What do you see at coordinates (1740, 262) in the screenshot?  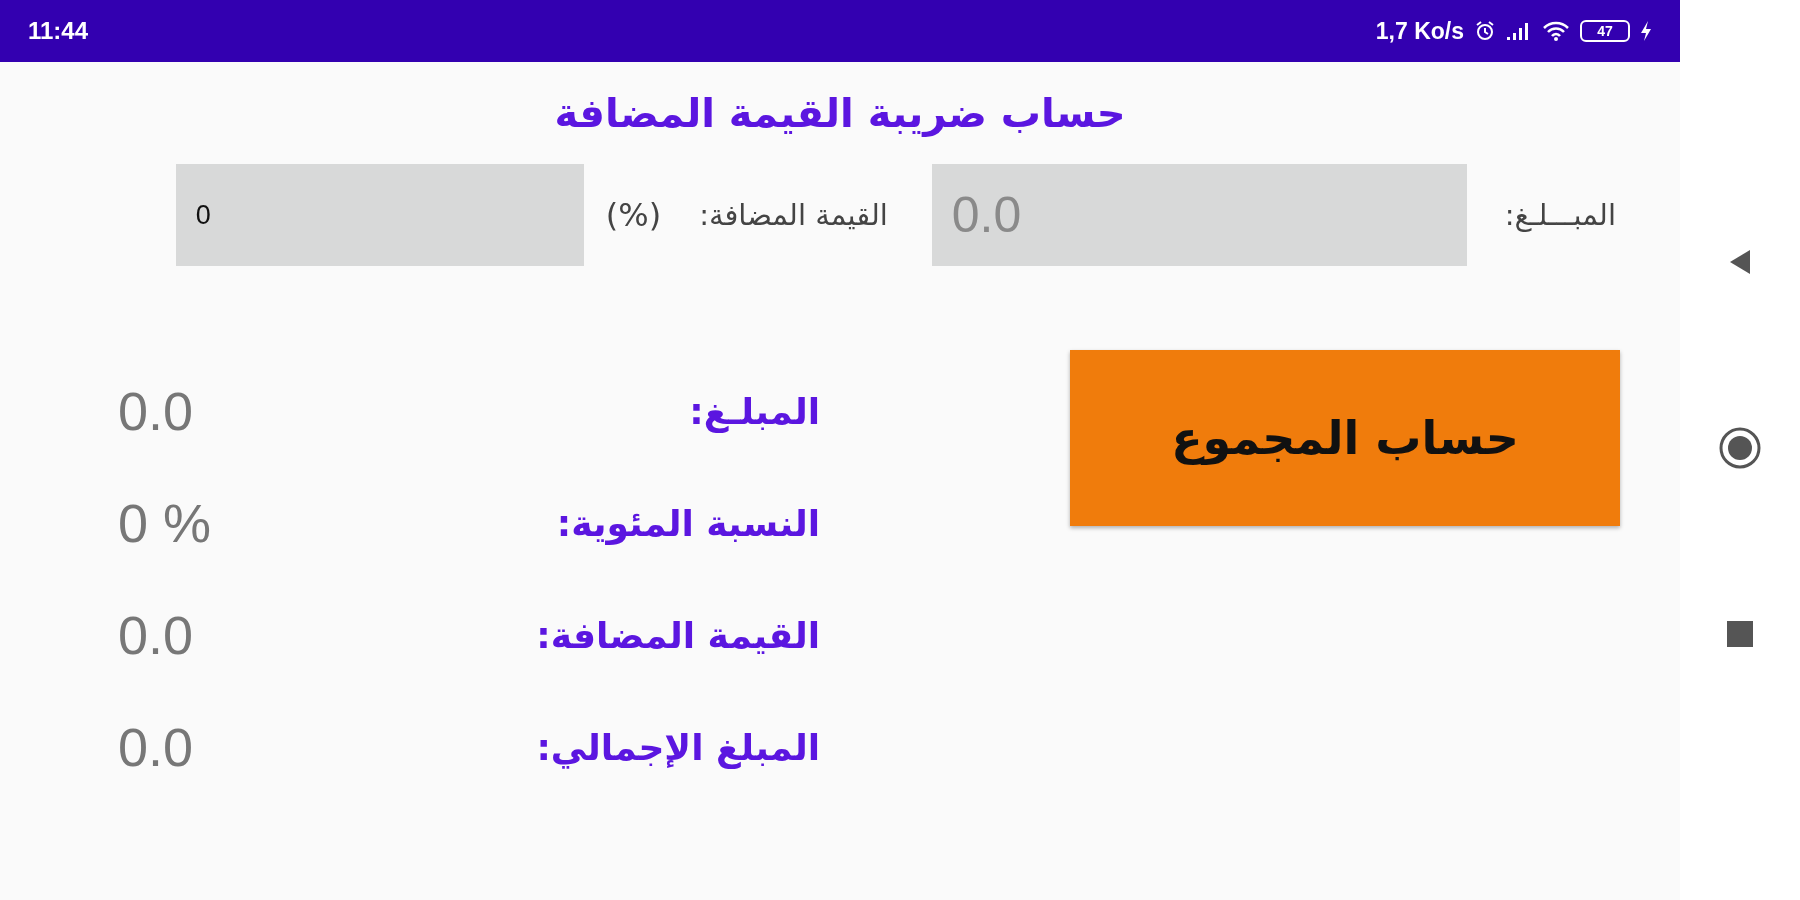 I see `back-icon` at bounding box center [1740, 262].